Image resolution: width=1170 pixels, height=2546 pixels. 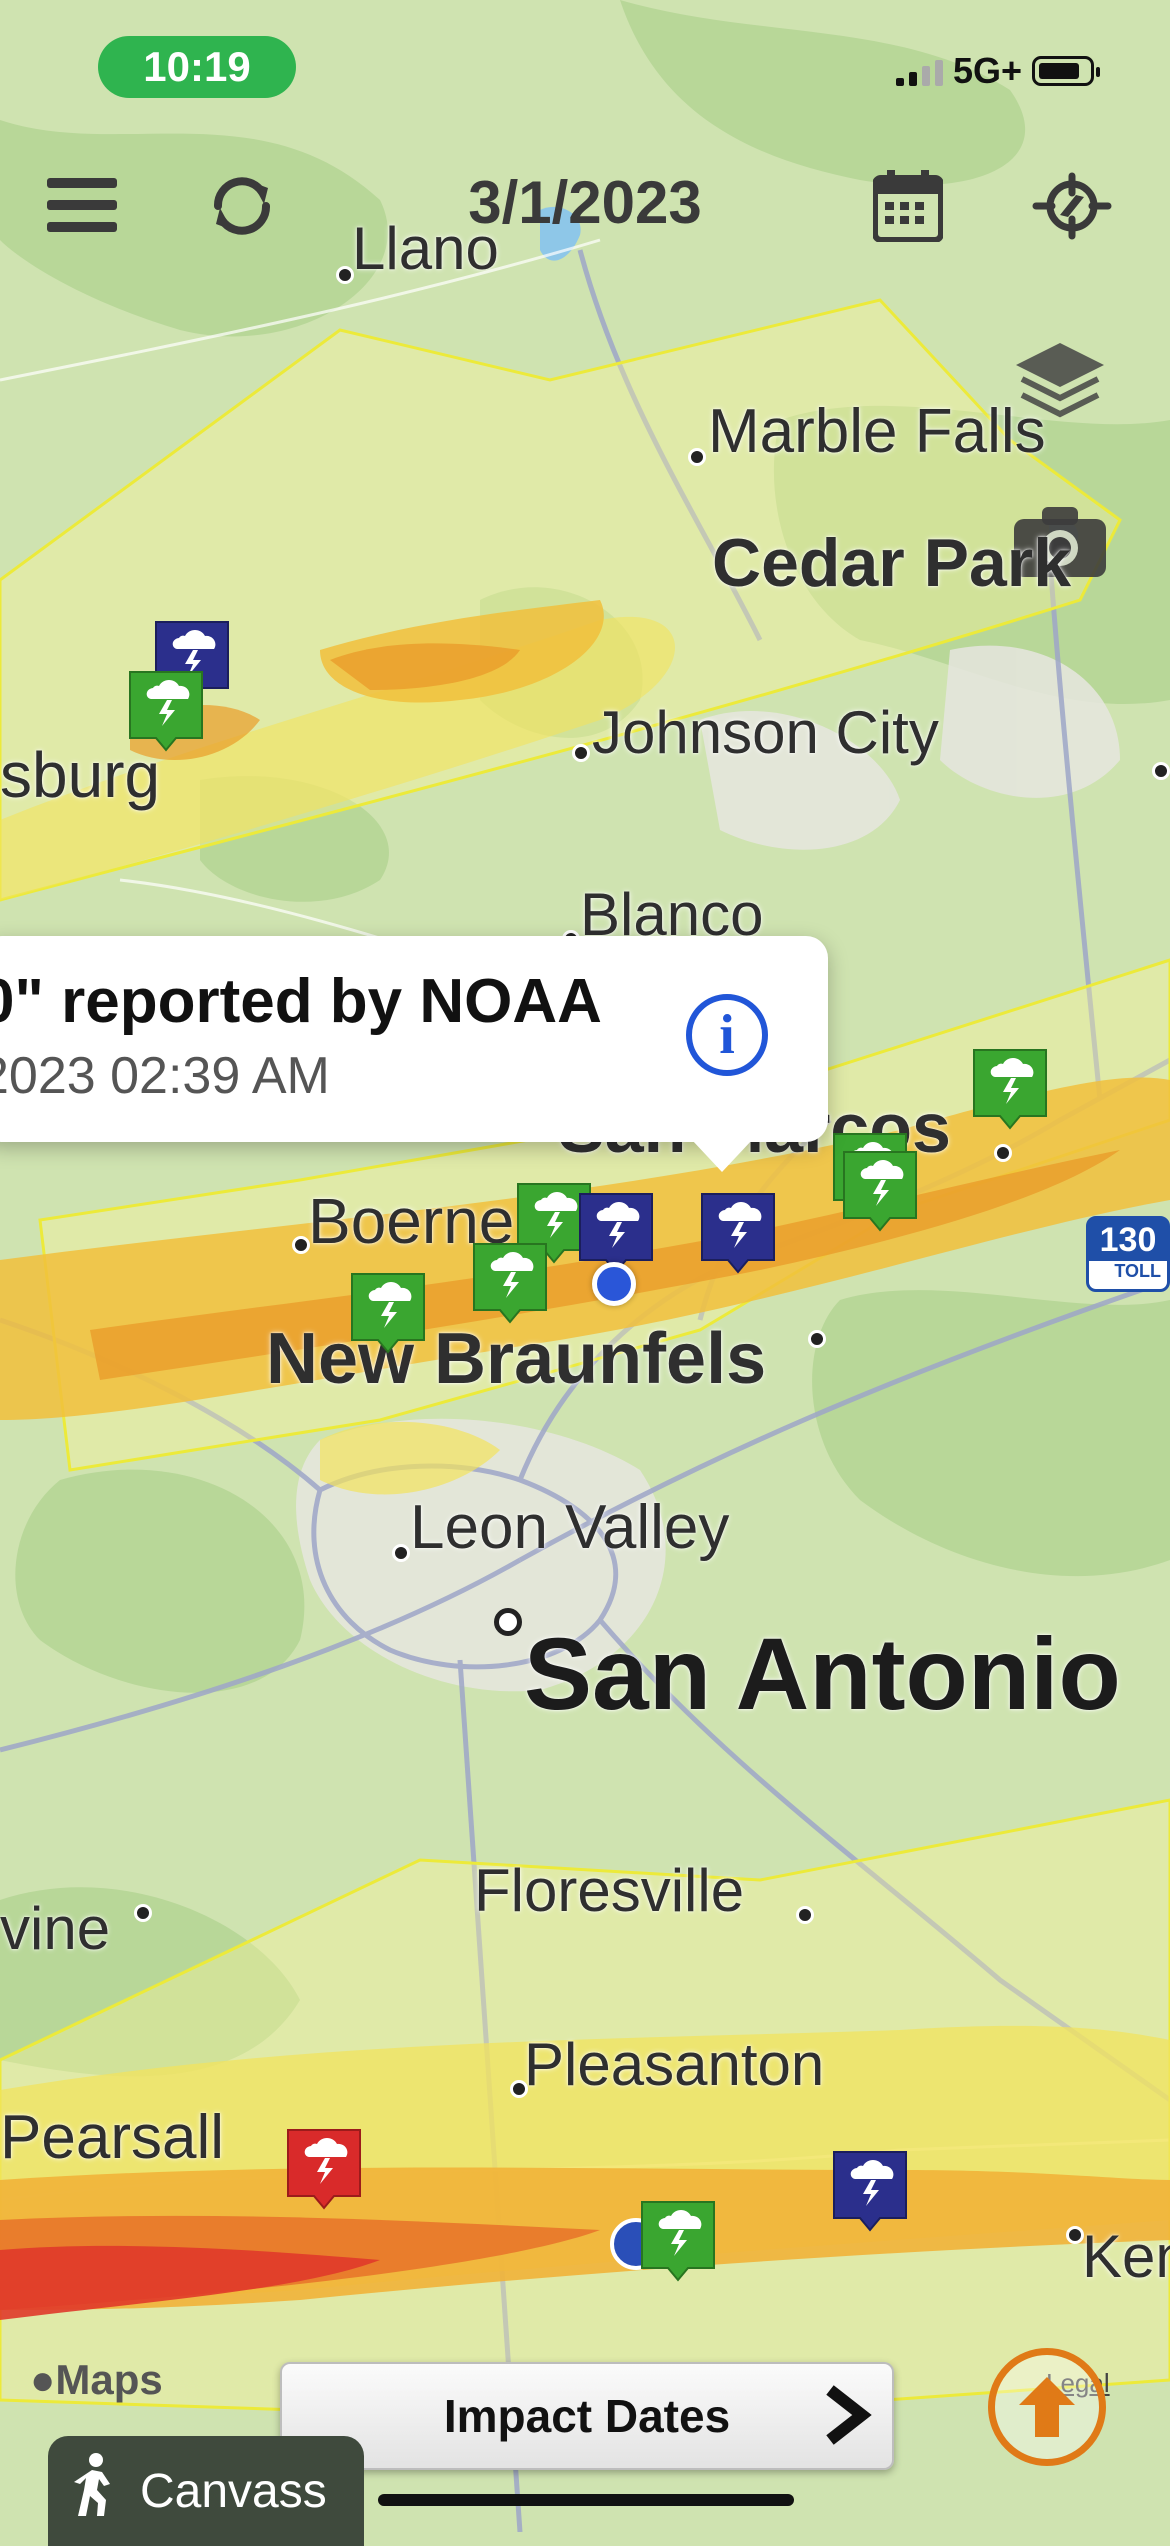 What do you see at coordinates (233, 2491) in the screenshot?
I see `canvass-label: Canvass` at bounding box center [233, 2491].